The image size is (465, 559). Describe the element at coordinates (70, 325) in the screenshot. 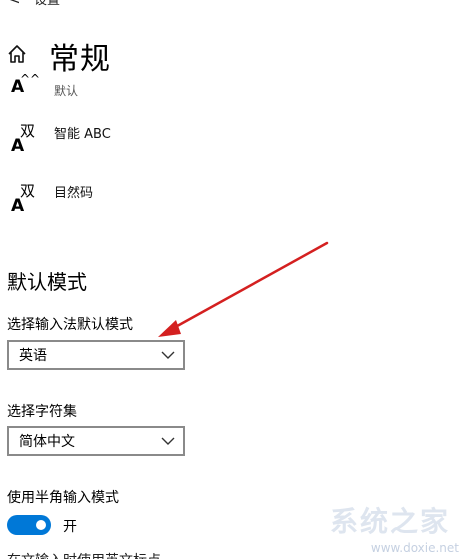

I see `ime-default-mode-label: 选择输入法默认模式` at that location.